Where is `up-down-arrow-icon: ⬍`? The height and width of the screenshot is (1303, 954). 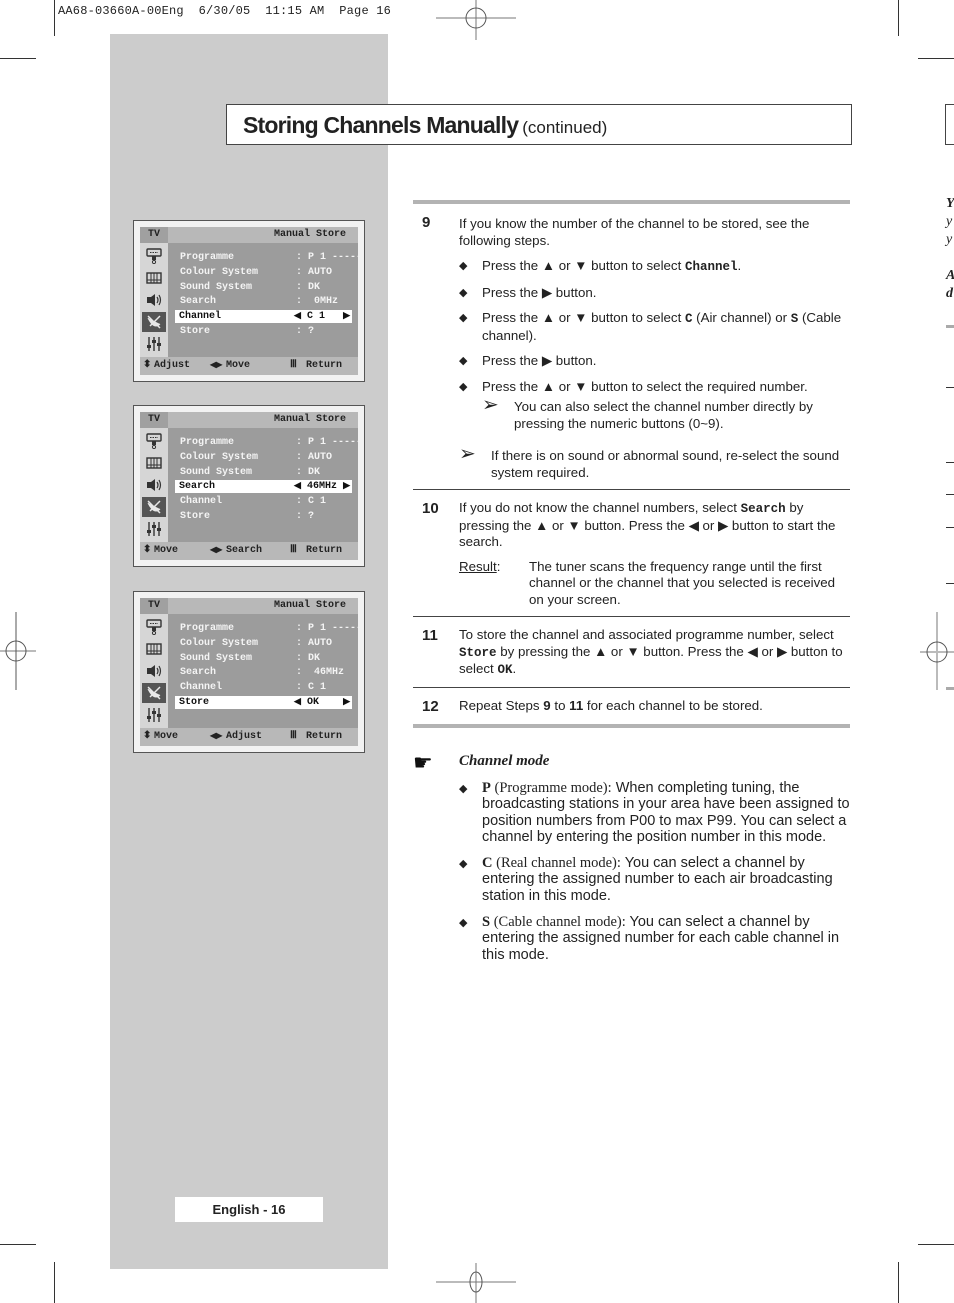
up-down-arrow-icon: ⬍ is located at coordinates (147, 365).